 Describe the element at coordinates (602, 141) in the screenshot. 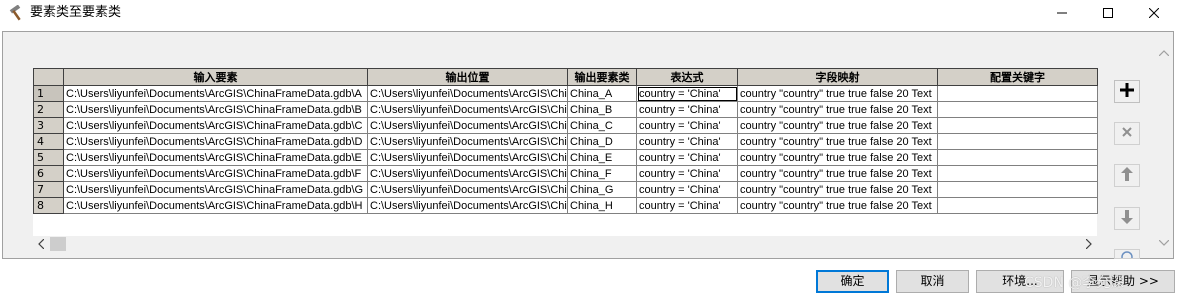

I see `cell-output-name: China_D` at that location.